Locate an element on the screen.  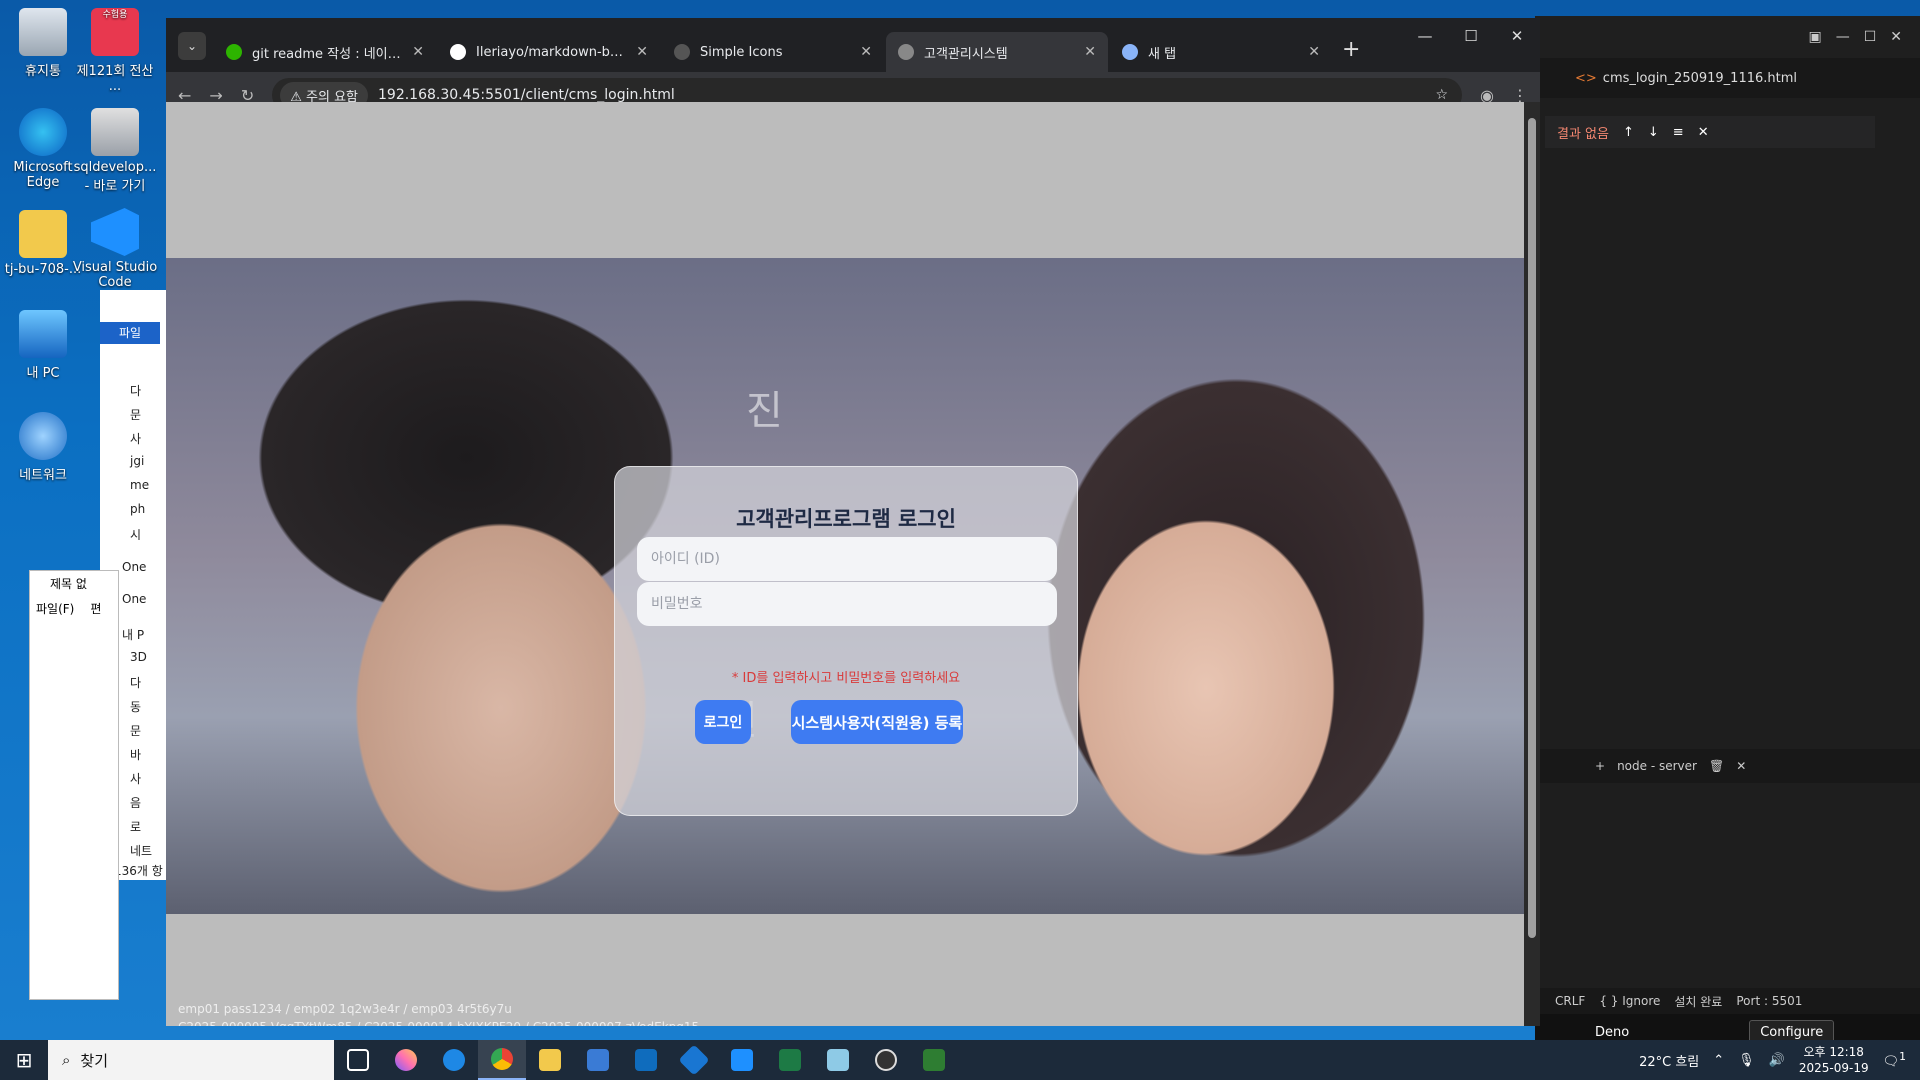
network-icon is located at coordinates (43, 436).